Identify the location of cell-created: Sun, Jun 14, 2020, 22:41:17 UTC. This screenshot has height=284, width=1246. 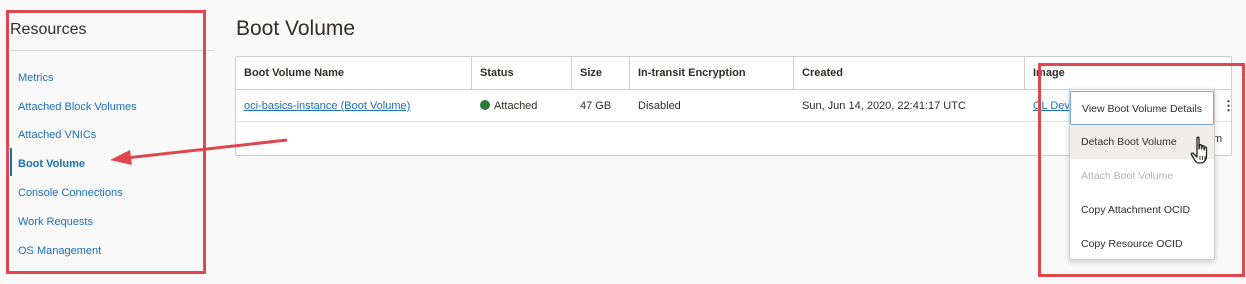
(884, 106).